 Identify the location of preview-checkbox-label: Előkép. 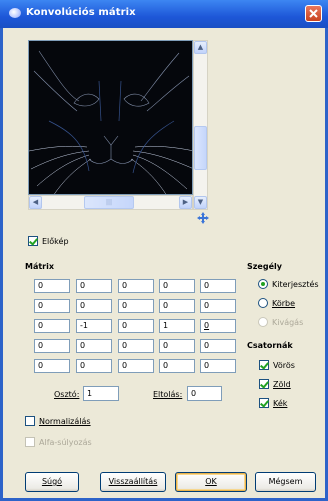
(55, 241).